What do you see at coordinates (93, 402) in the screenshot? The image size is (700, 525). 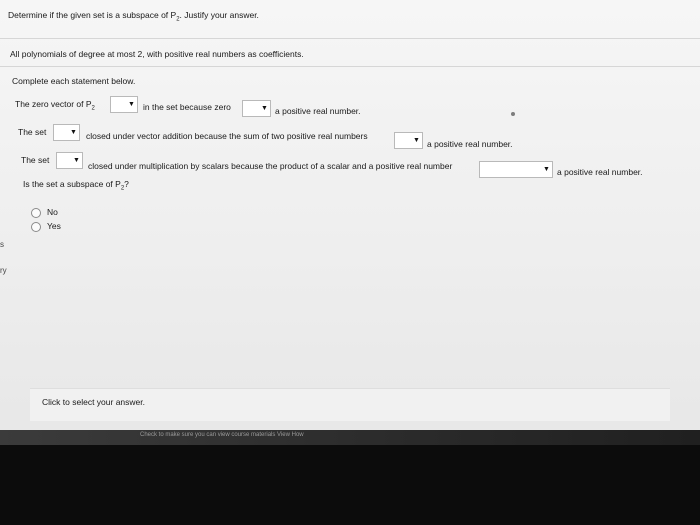 I see `status-text: Click to select your answer.` at bounding box center [93, 402].